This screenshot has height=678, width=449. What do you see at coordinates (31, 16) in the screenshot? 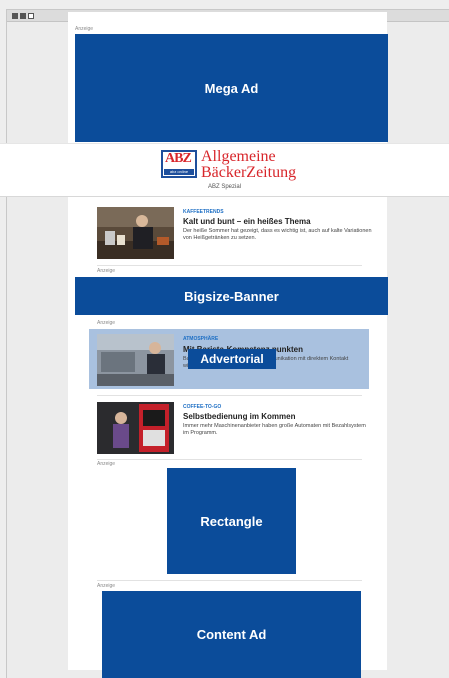
I see `maximize-window-button` at bounding box center [31, 16].